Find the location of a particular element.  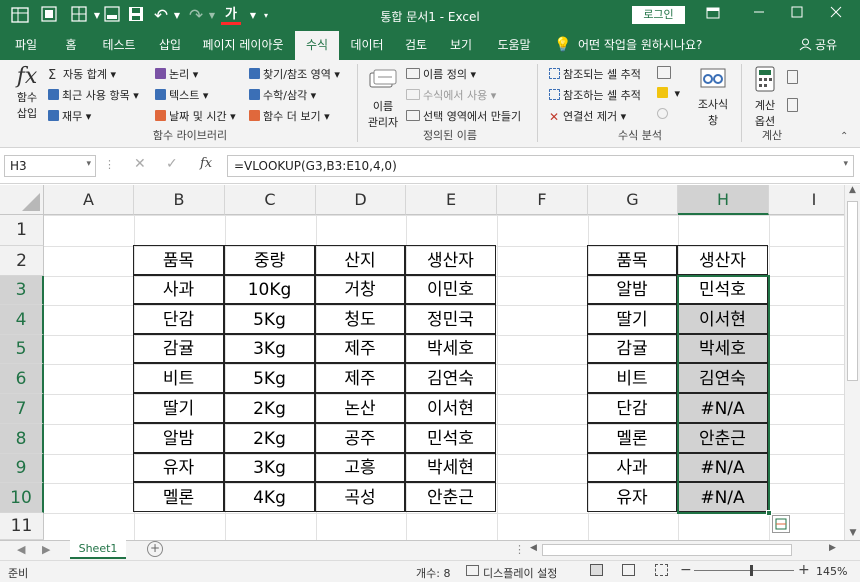

trace-precedents-button: 참조되는 셀 추적 is located at coordinates (595, 74).